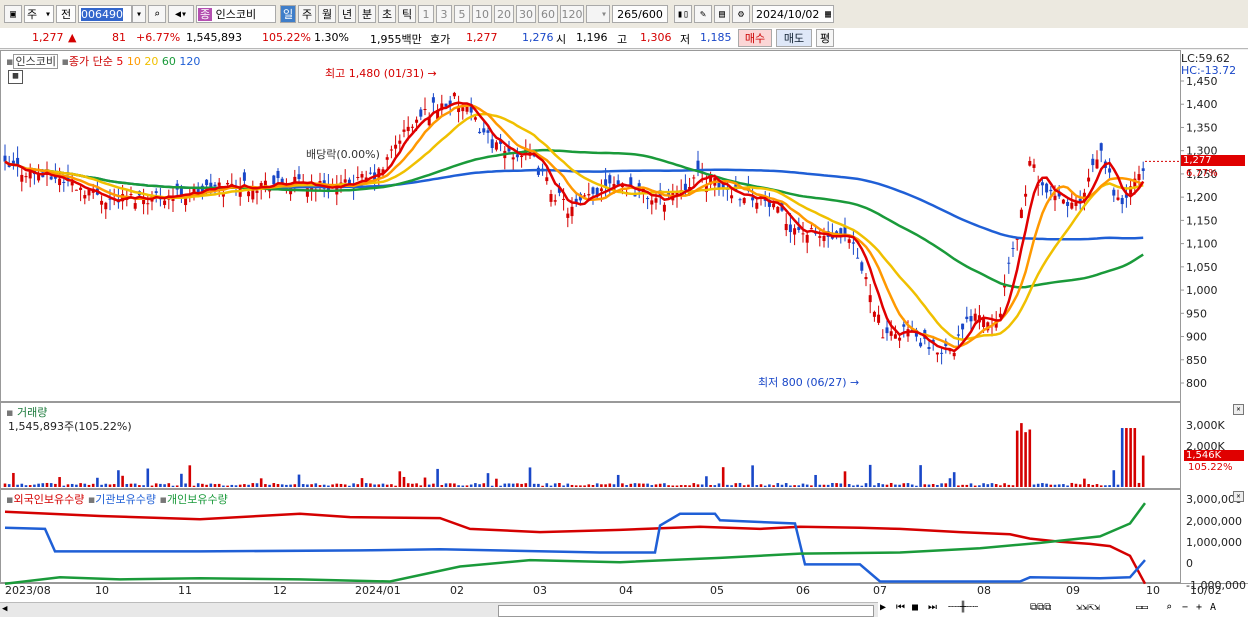  What do you see at coordinates (504, 14) in the screenshot?
I see `interval-20: 20` at bounding box center [504, 14].